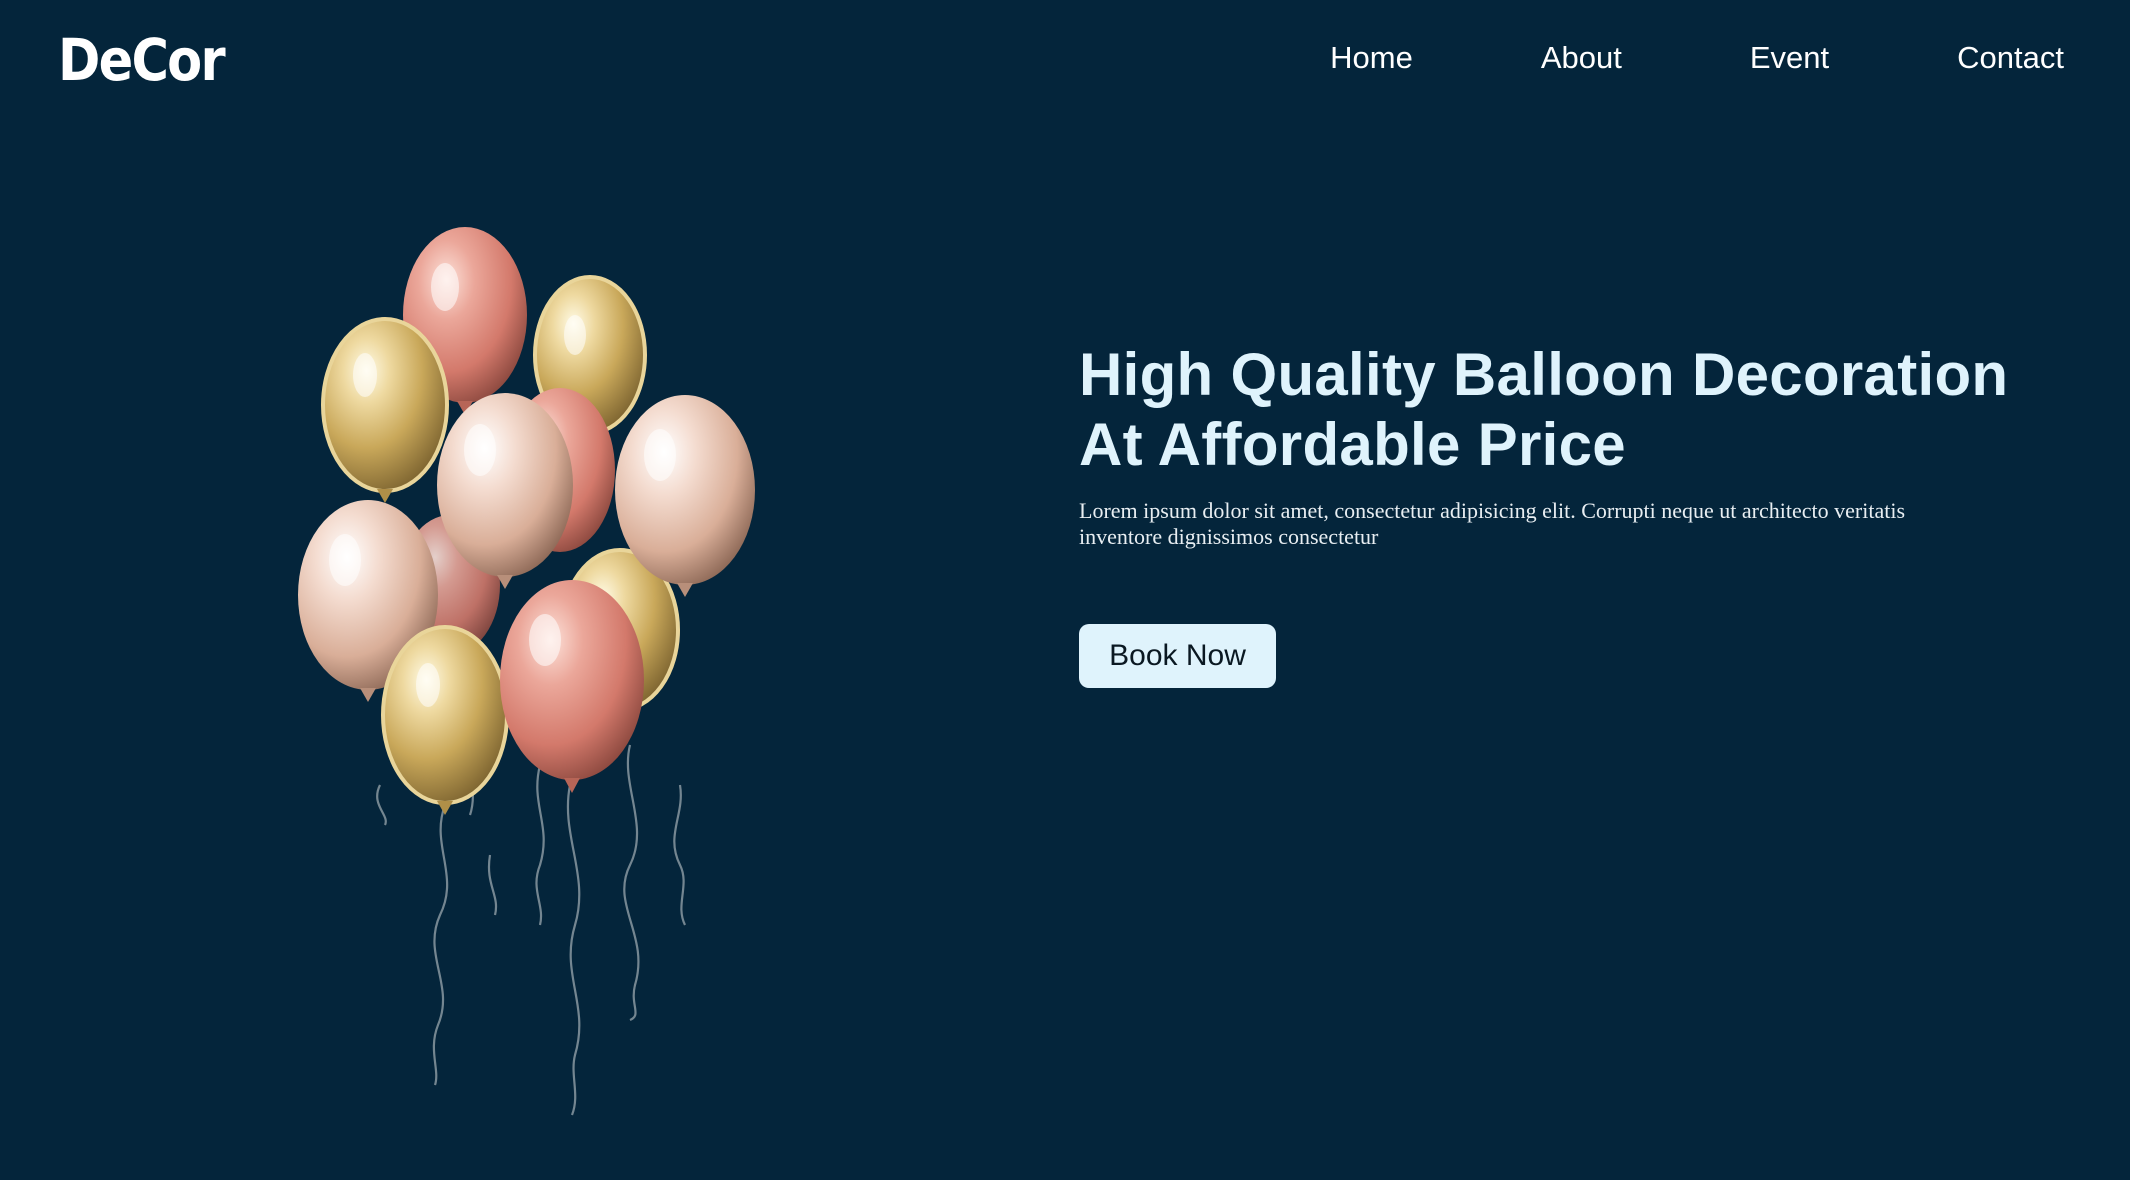 The height and width of the screenshot is (1180, 2130). What do you see at coordinates (1352, 444) in the screenshot?
I see `hero-title-line-2: At Affordable Price` at bounding box center [1352, 444].